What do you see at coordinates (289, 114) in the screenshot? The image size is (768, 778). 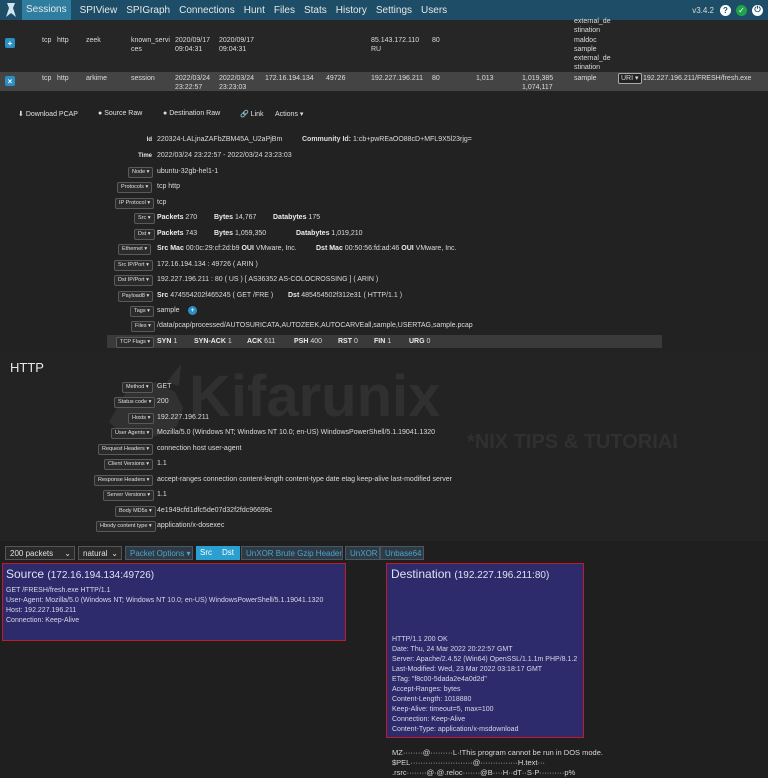 I see `actions-dropdown: Actions ▾` at bounding box center [289, 114].